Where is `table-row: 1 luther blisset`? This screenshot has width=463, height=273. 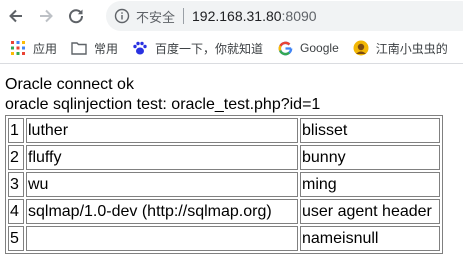 table-row: 1 luther blisset is located at coordinates (224, 130).